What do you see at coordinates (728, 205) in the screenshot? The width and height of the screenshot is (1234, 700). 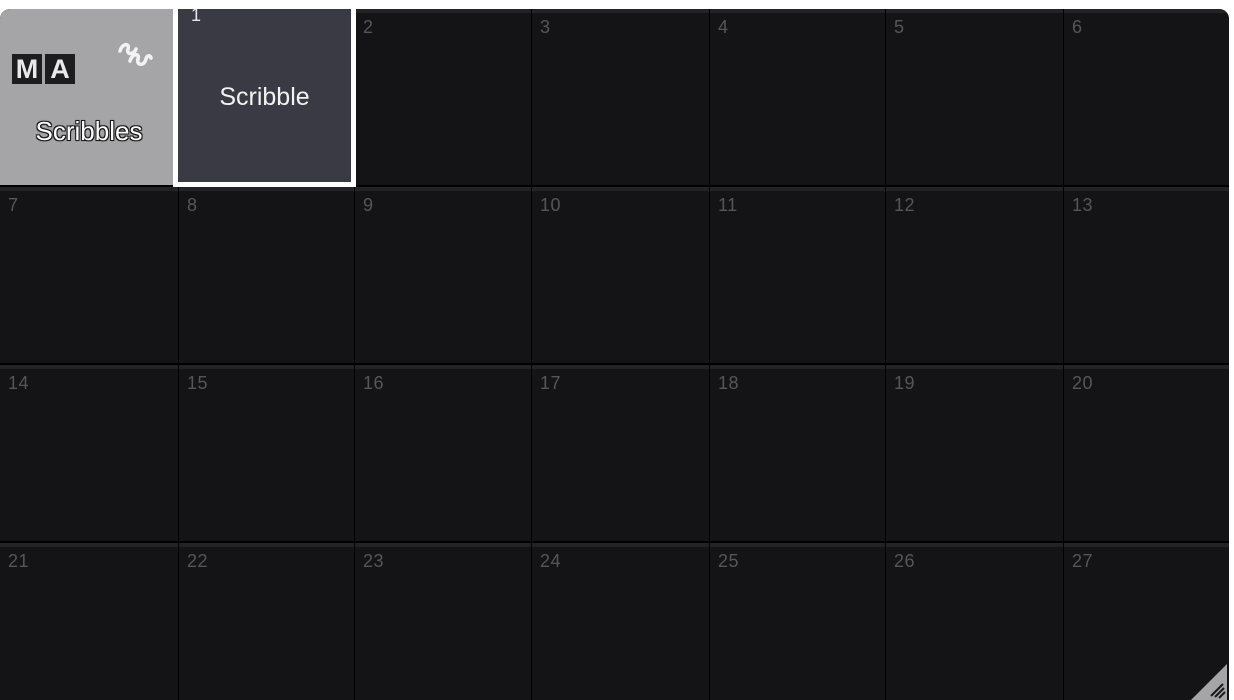 I see `cell-number: 11` at bounding box center [728, 205].